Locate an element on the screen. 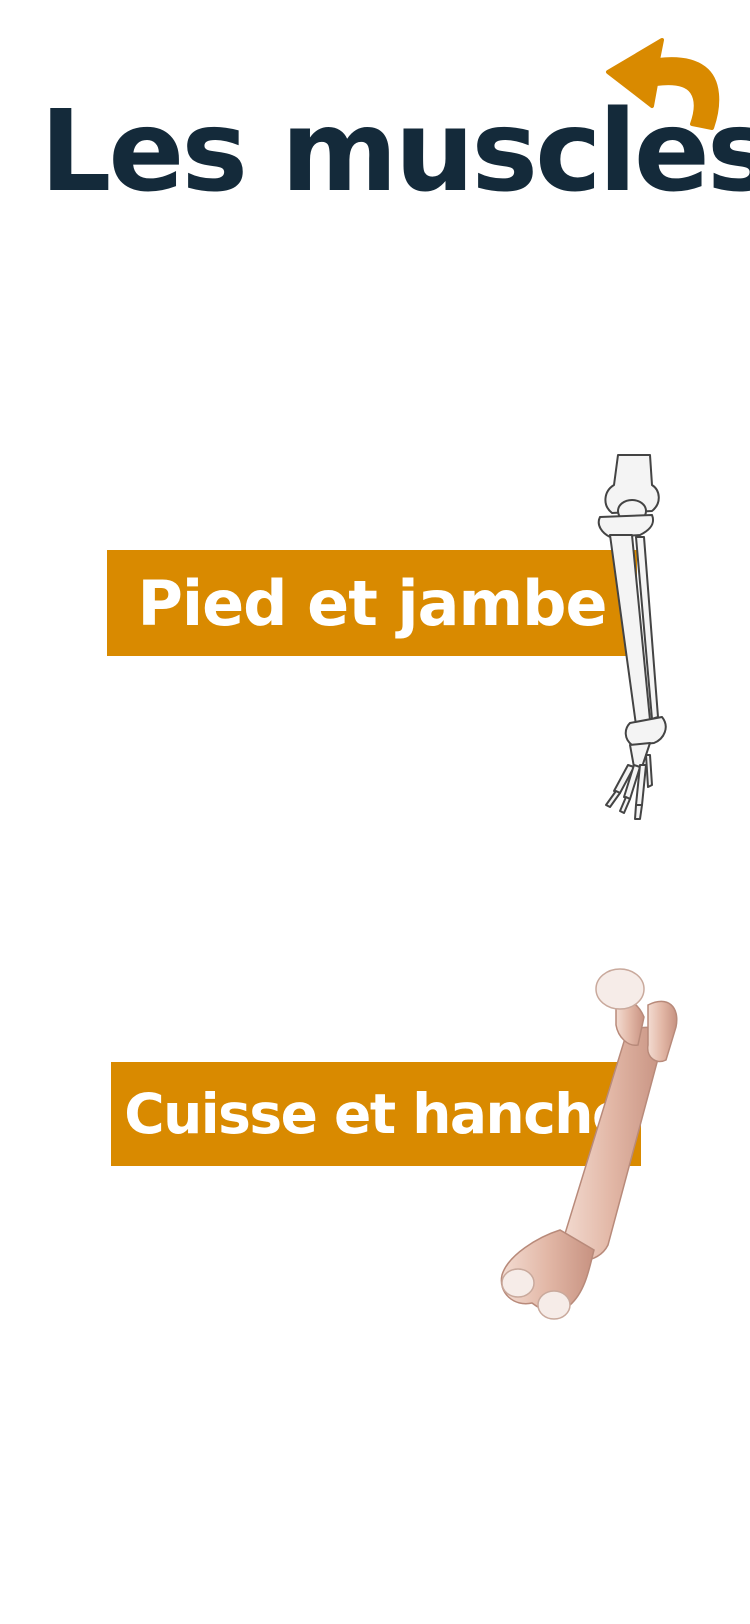 Image resolution: width=750 pixels, height=1624 pixels. femur-bone-icon is located at coordinates (600, 1147).